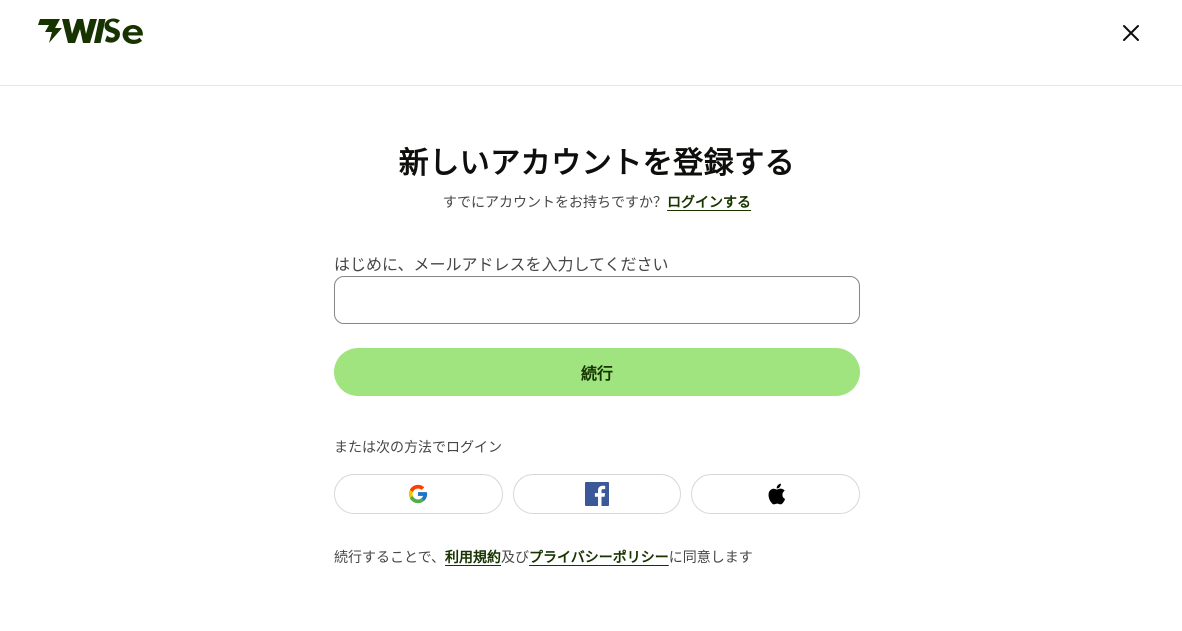 Image resolution: width=1182 pixels, height=631 pixels. I want to click on terms-prefix: 続行することで、, so click(390, 558).